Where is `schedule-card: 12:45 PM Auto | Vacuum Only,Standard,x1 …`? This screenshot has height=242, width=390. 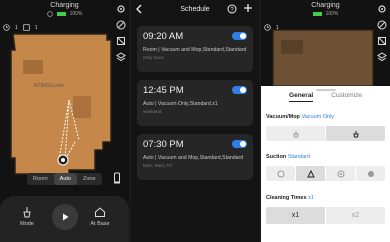
schedule-card: 12:45 PM Auto | Vacuum Only,Standard,x1 … is located at coordinates (195, 103).